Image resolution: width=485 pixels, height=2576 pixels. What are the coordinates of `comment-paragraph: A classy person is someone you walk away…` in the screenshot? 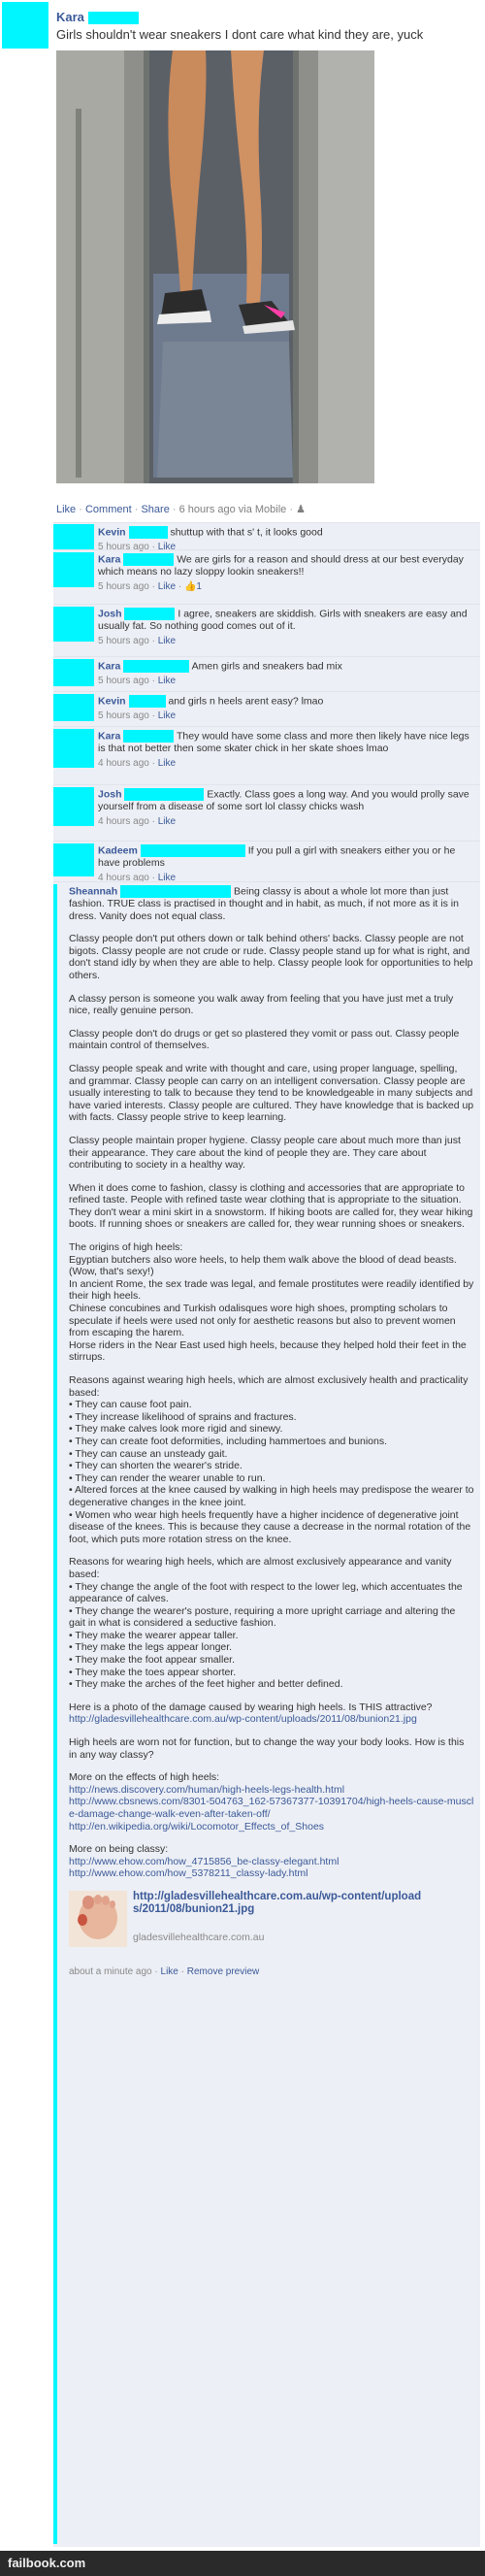 It's located at (261, 1005).